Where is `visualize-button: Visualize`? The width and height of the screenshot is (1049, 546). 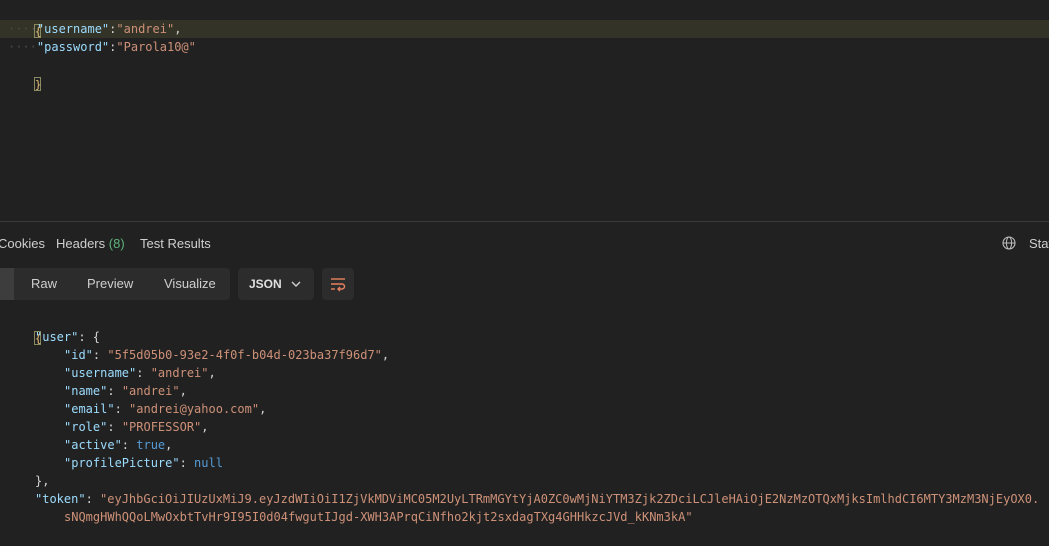
visualize-button: Visualize is located at coordinates (190, 283).